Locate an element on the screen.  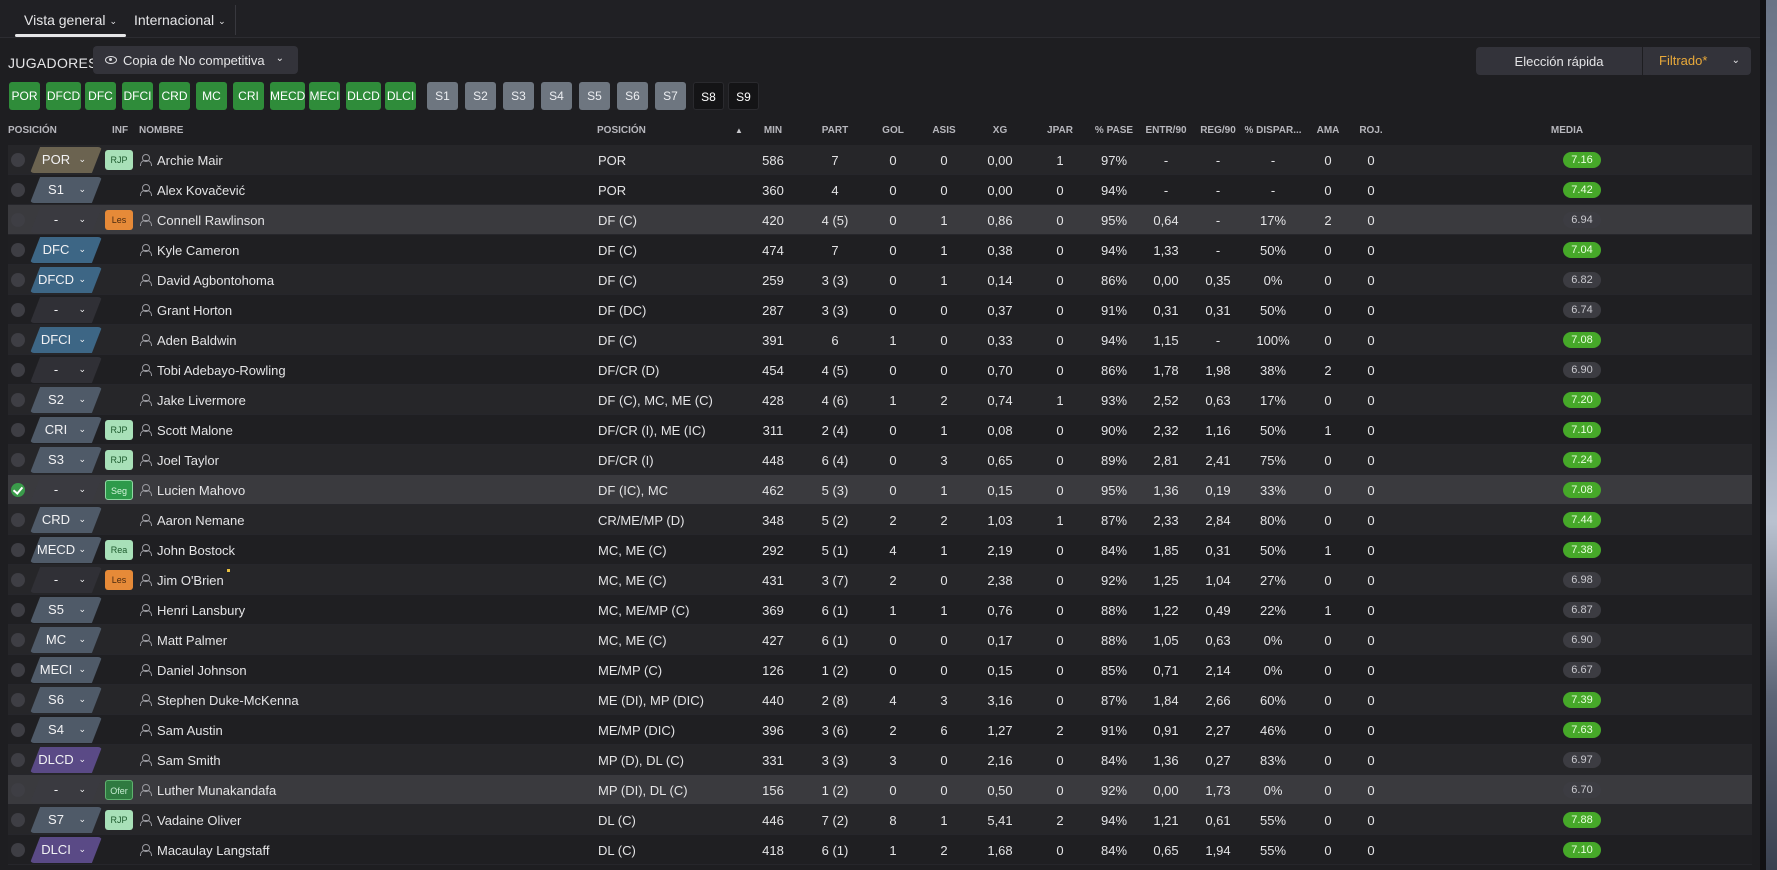
position-slot-dropdown: DLCI ⌄ is located at coordinates (66, 850).